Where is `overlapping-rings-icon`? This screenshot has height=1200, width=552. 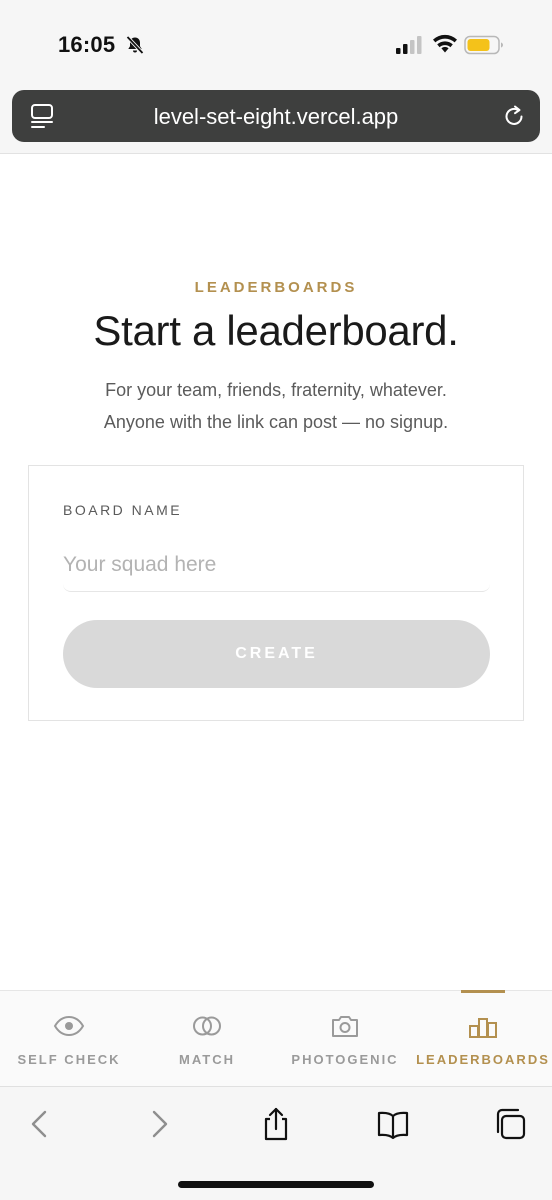
overlapping-rings-icon is located at coordinates (207, 1026).